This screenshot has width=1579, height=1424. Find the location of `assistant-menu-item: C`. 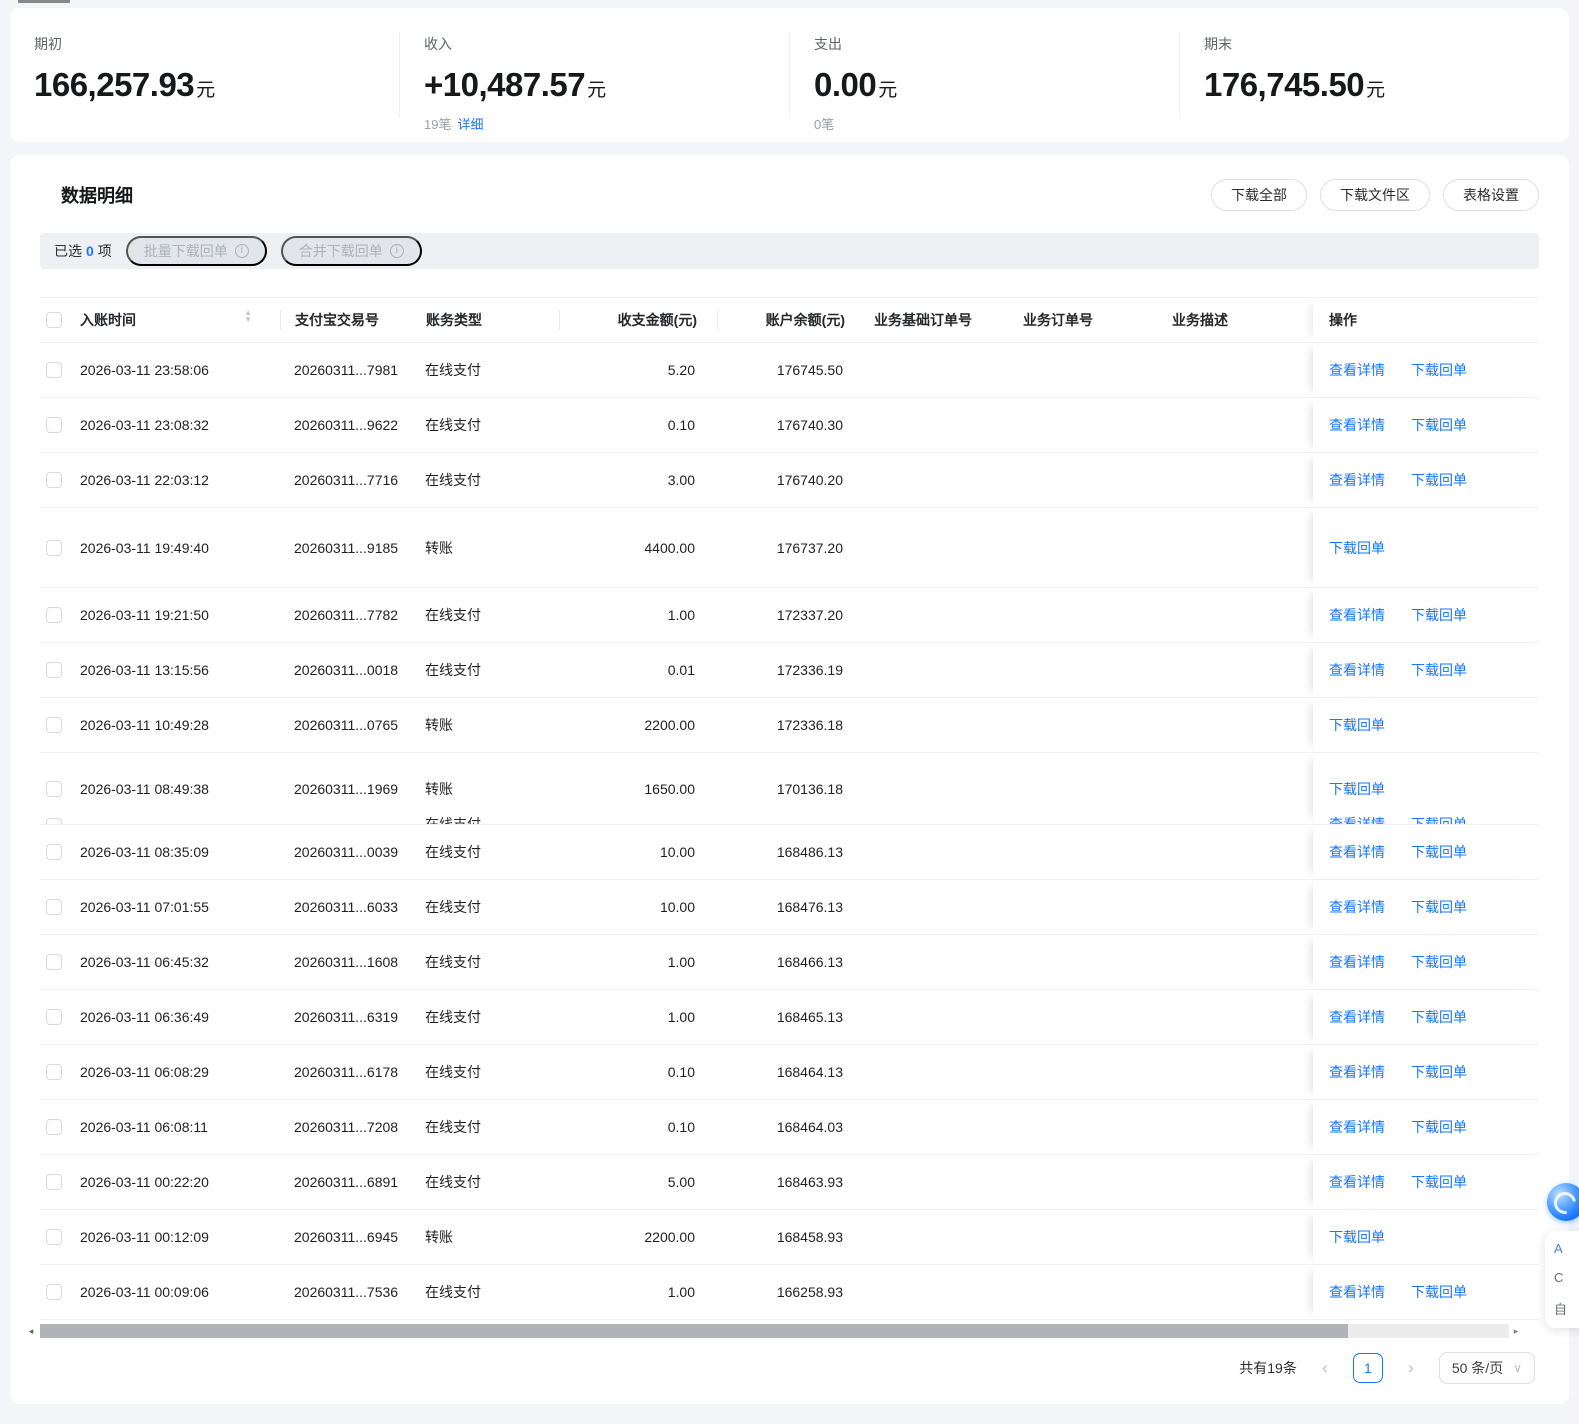

assistant-menu-item: C is located at coordinates (1566, 1277).